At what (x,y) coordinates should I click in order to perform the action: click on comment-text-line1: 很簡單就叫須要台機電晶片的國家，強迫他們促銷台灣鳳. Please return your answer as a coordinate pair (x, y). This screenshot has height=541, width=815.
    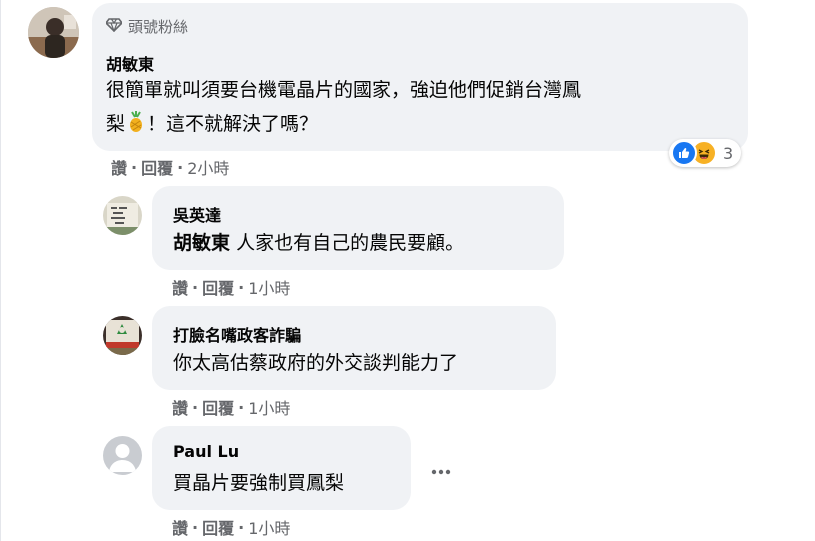
    Looking at the image, I should click on (344, 90).